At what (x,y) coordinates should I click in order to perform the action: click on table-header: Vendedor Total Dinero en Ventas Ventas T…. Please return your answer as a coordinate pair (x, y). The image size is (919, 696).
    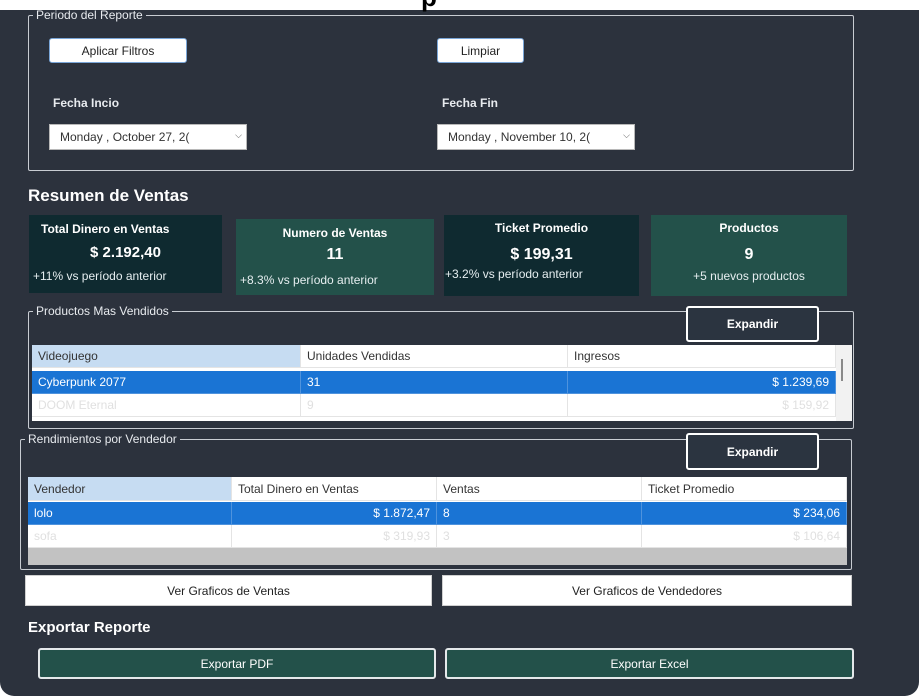
    Looking at the image, I should click on (437, 489).